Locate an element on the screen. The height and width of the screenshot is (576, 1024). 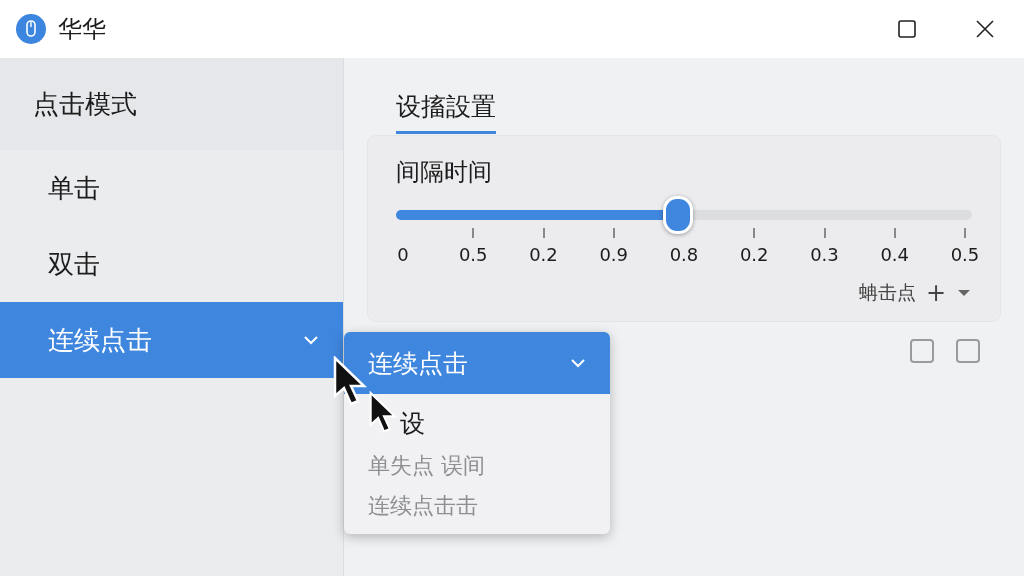
window-title: 华华 is located at coordinates (82, 29).